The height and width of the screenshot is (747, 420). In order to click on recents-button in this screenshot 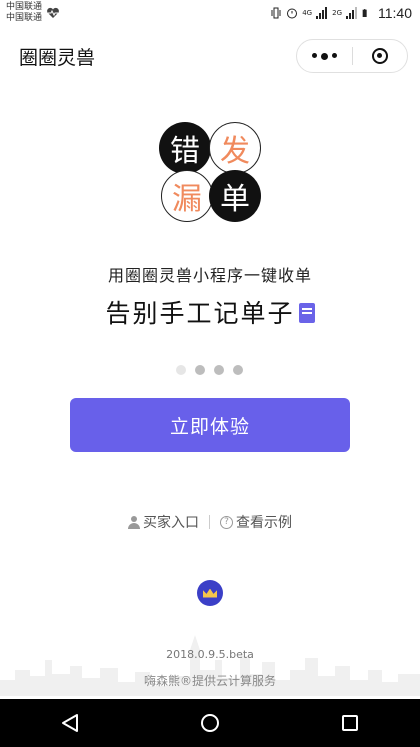, I will do `click(350, 723)`.